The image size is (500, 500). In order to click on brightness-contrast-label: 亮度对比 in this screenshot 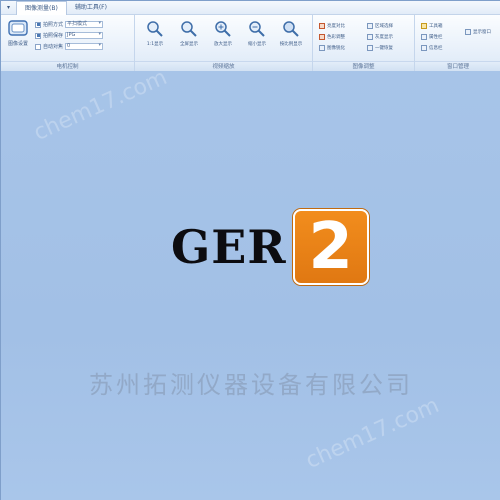, I will do `click(336, 26)`.